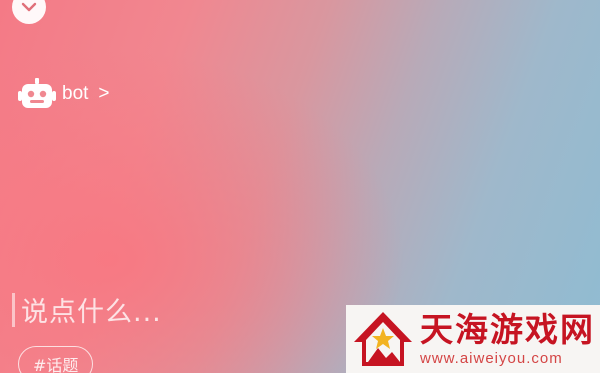  What do you see at coordinates (13, 309) in the screenshot?
I see `text-caret` at bounding box center [13, 309].